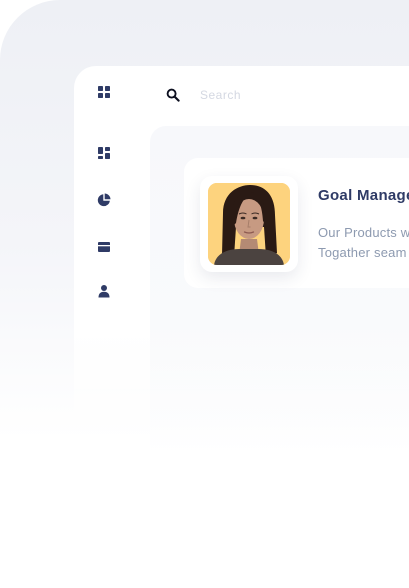  I want to click on card-icon, so click(104, 247).